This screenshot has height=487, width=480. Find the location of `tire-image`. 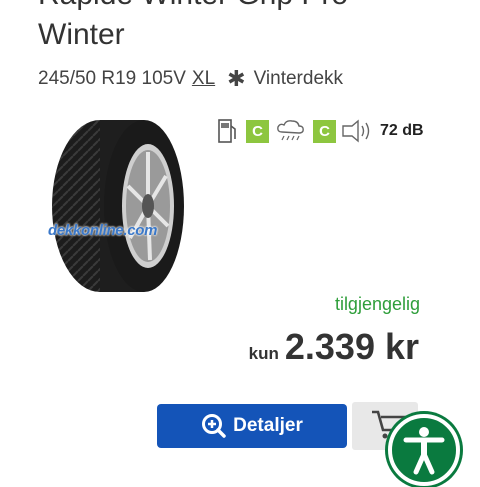

tire-image is located at coordinates (118, 206).